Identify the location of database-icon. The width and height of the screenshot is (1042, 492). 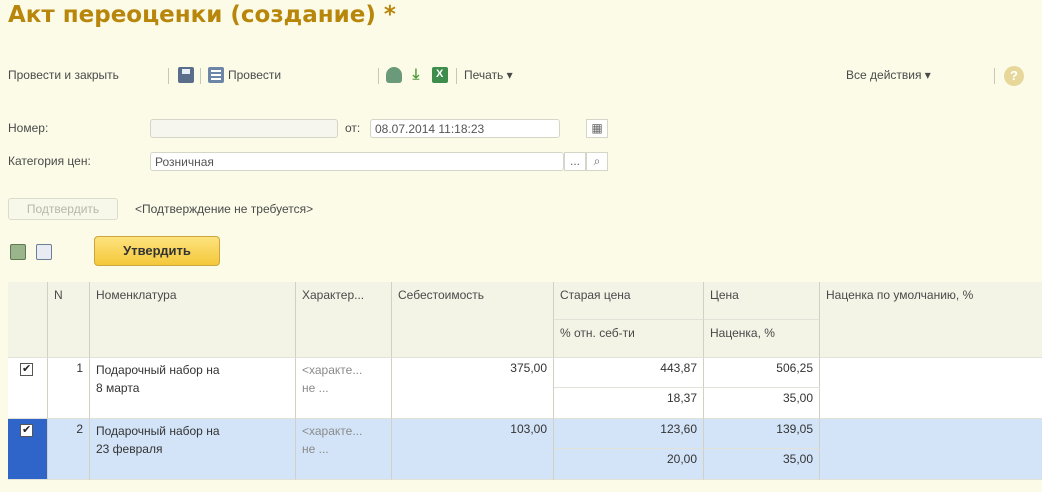
(394, 75).